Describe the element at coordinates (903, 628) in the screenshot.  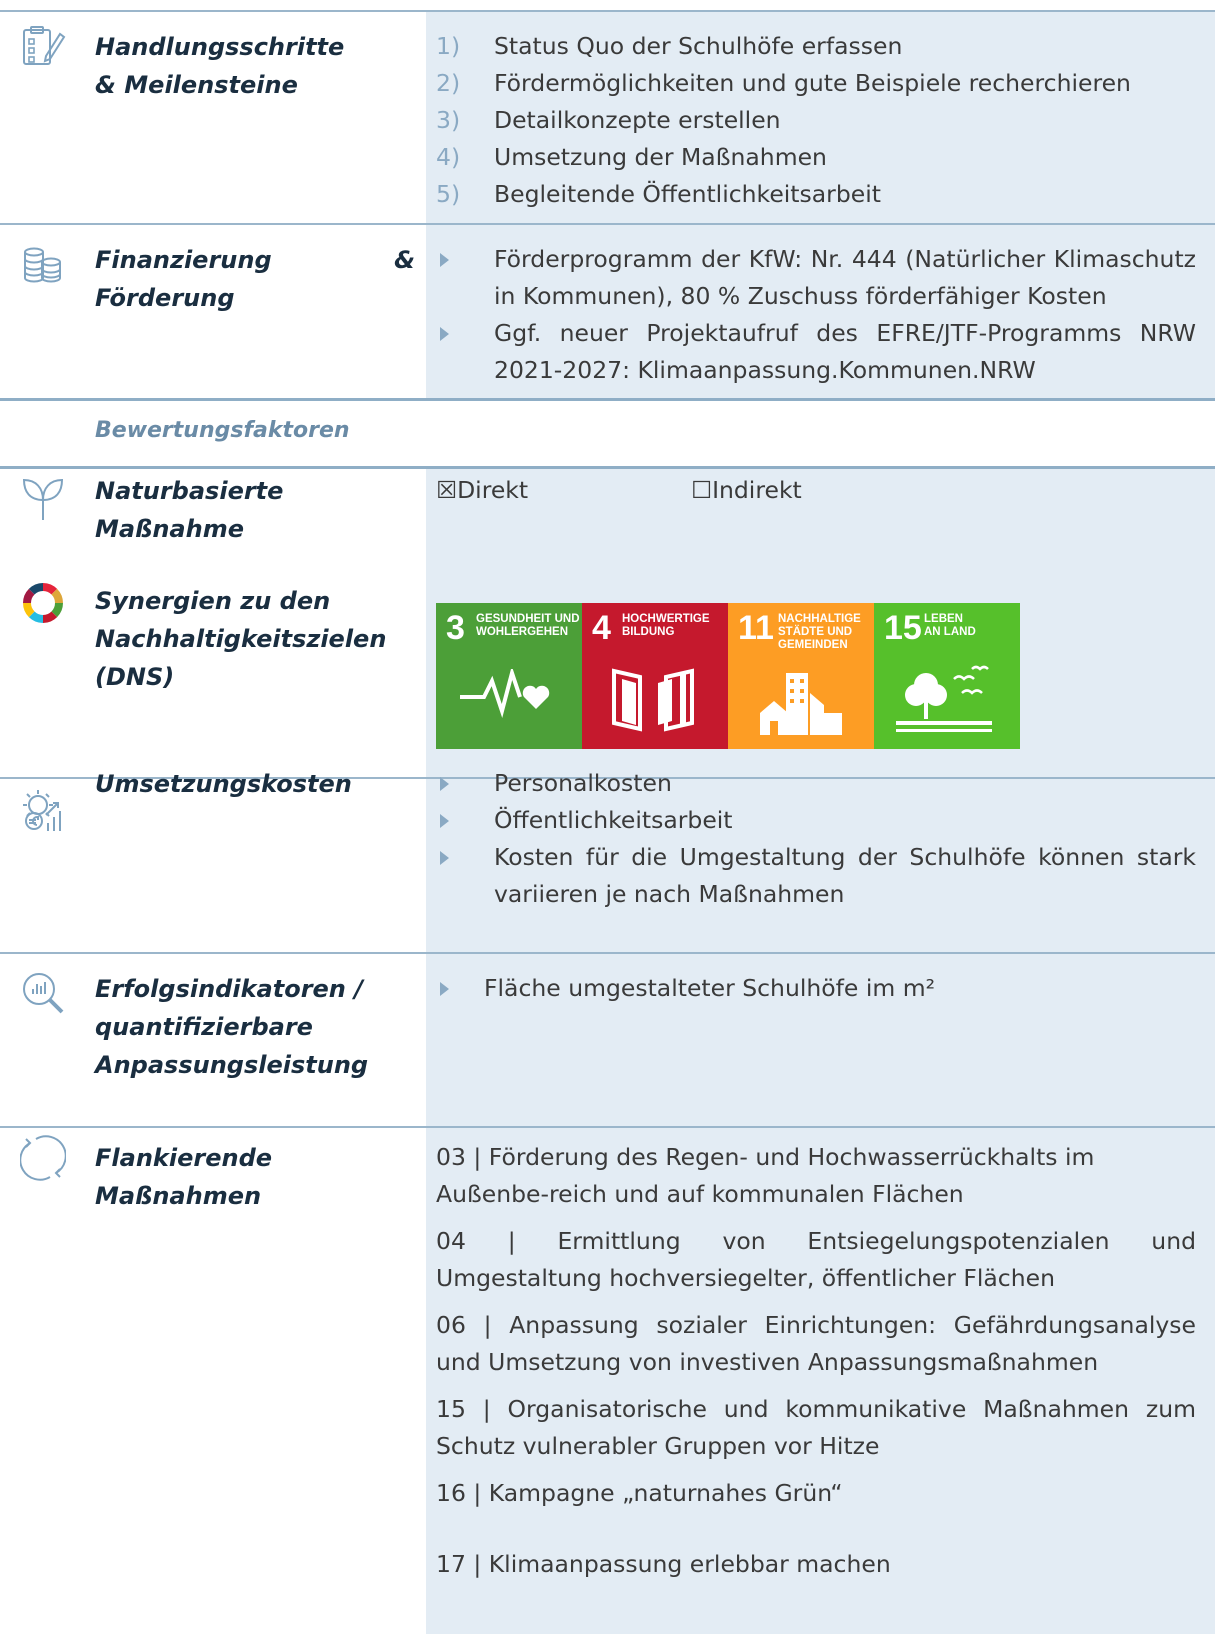
I see `sdg-number: 15` at that location.